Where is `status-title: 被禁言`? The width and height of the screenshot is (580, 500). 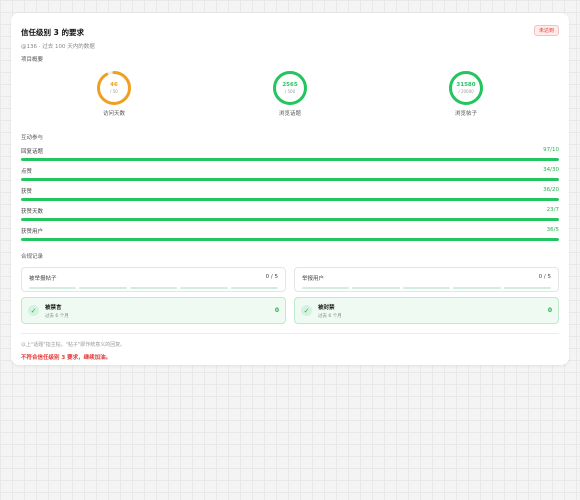 status-title: 被禁言 is located at coordinates (53, 307).